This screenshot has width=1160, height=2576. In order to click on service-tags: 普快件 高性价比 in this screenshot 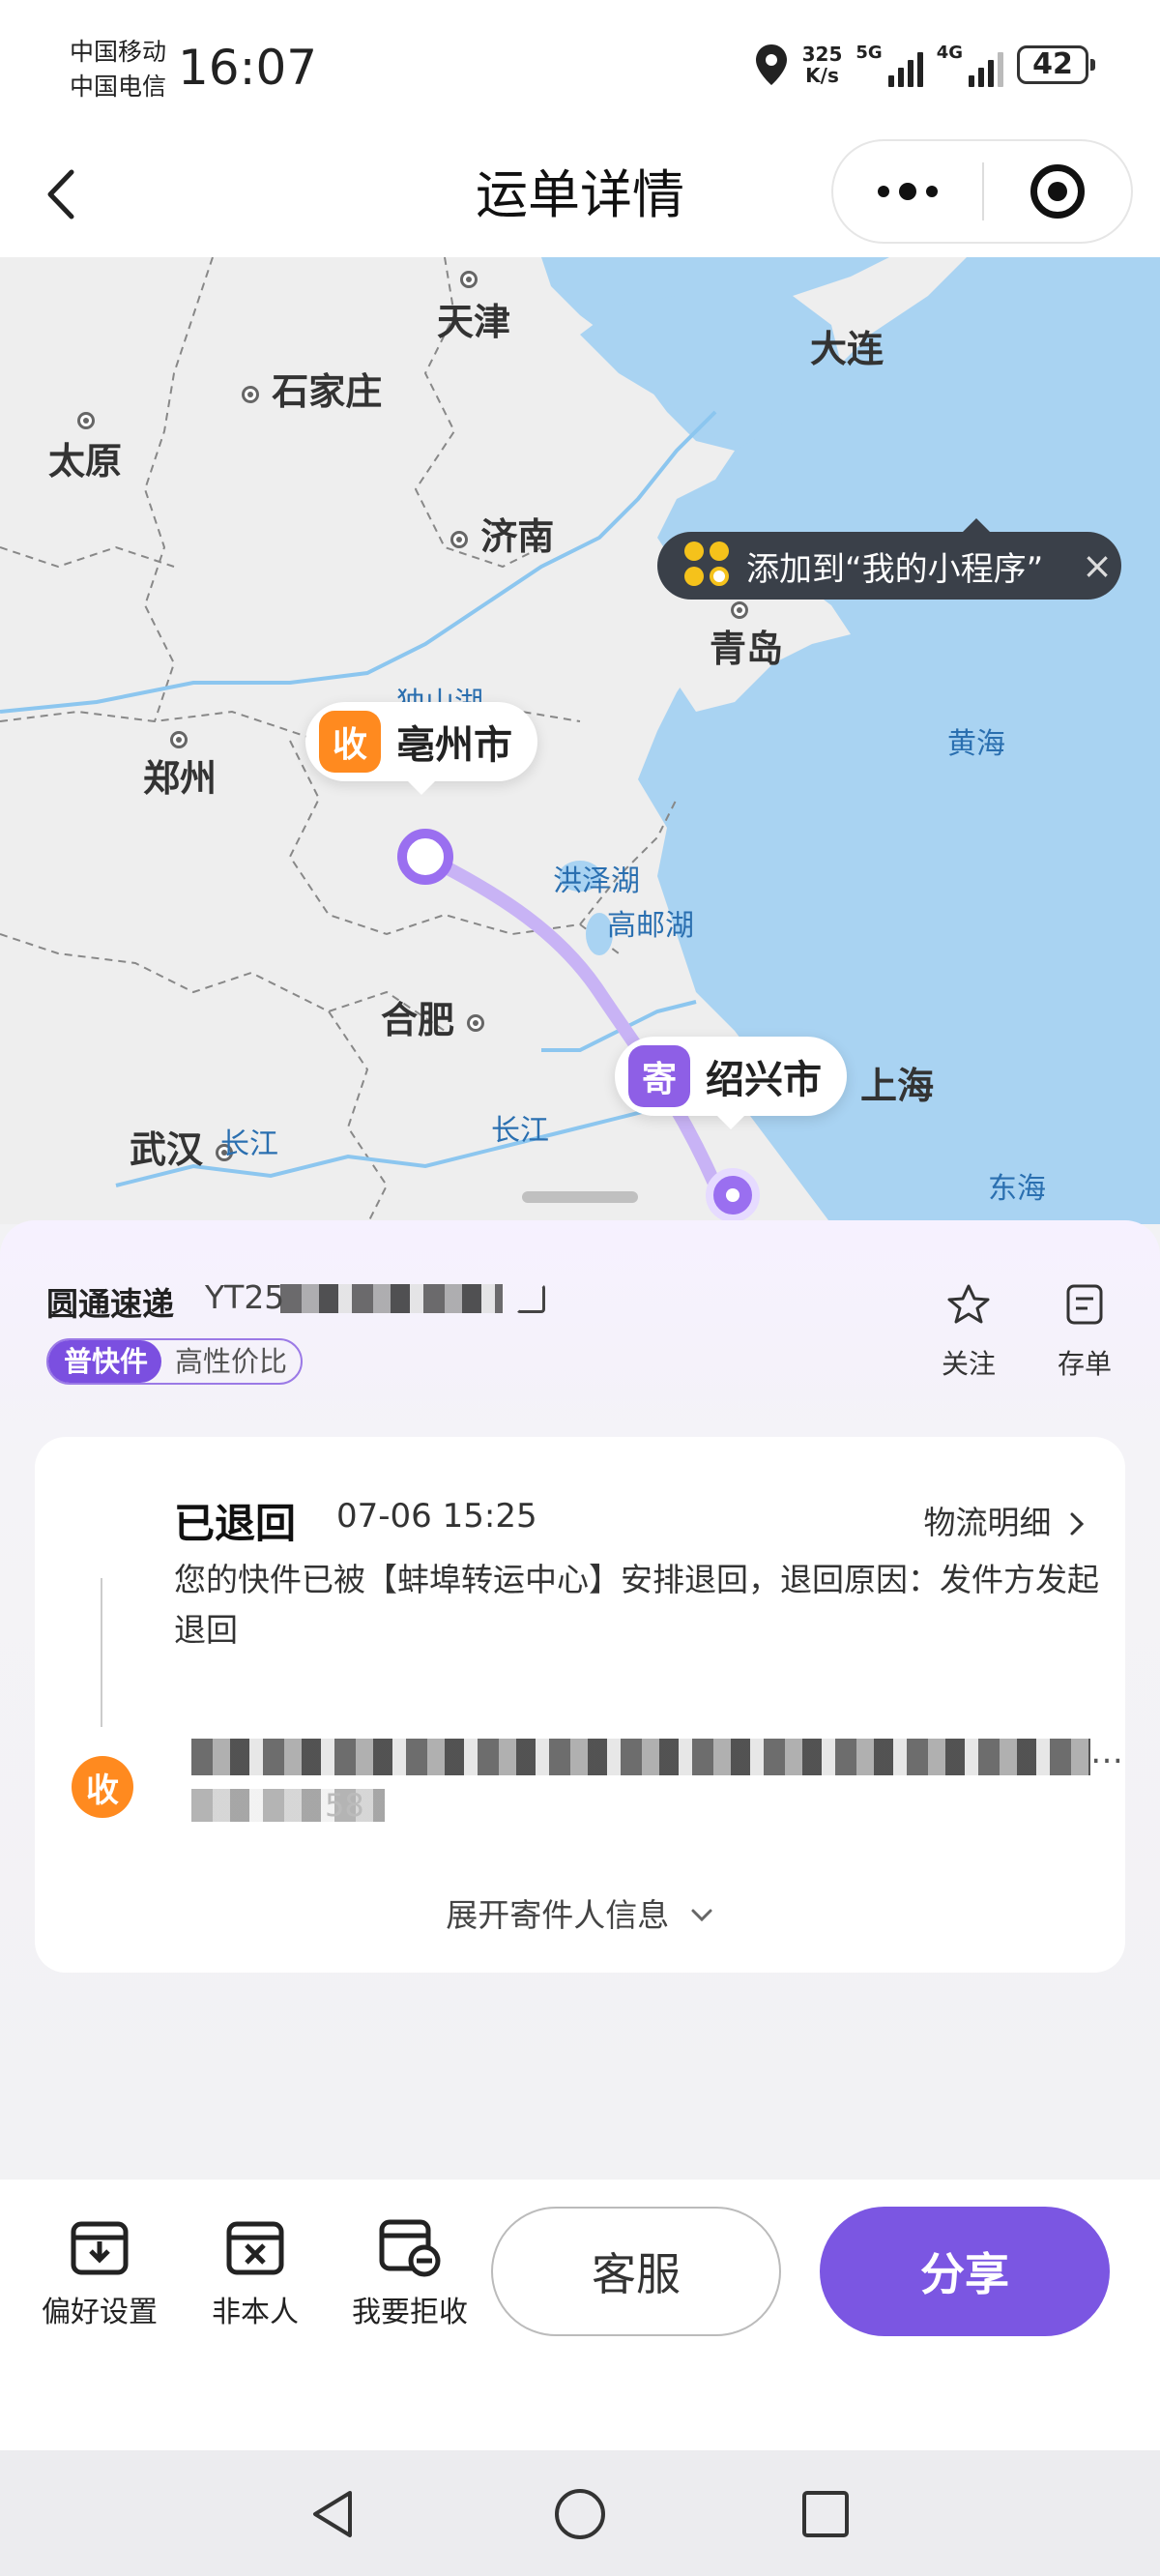, I will do `click(175, 1361)`.